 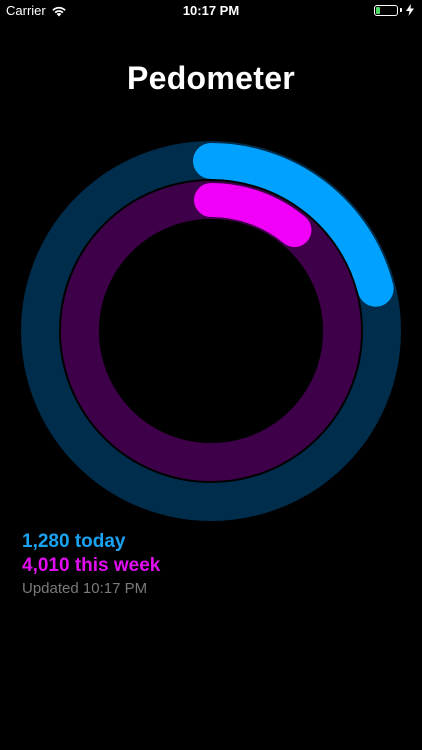 What do you see at coordinates (401, 10) in the screenshot?
I see `battery-cap` at bounding box center [401, 10].